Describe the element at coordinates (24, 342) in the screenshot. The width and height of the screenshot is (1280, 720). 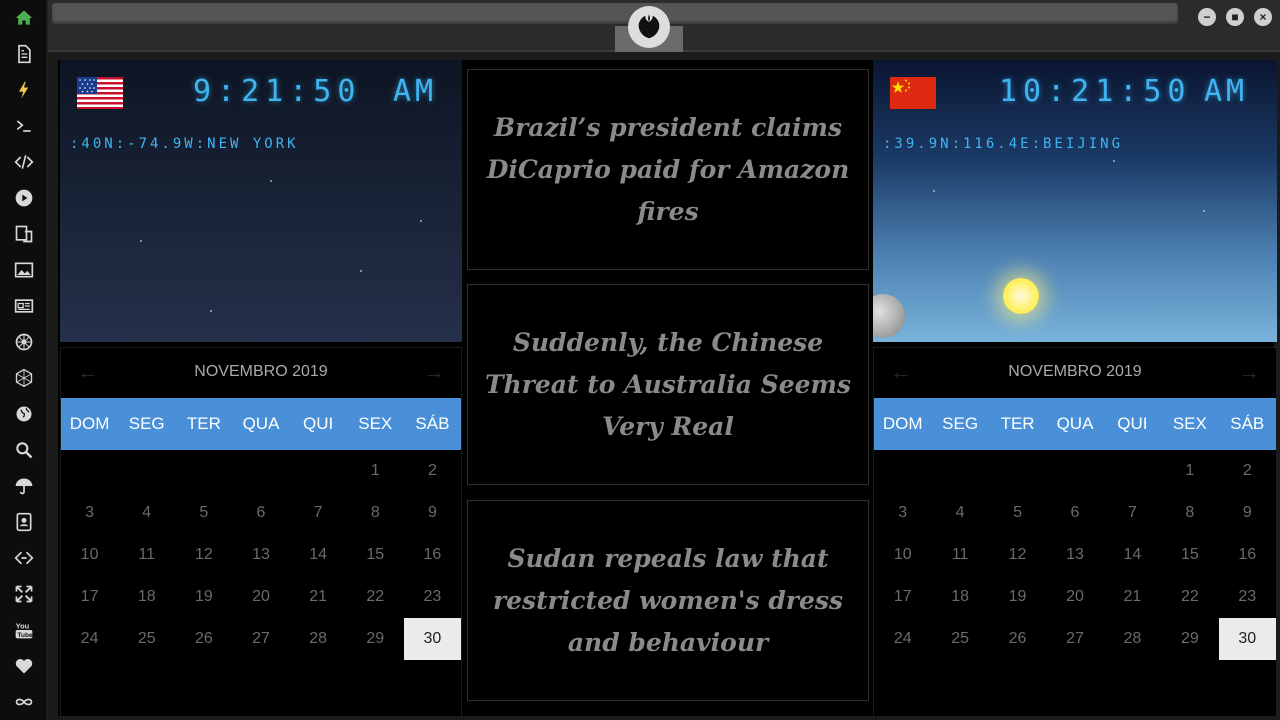
I see `empire-icon` at that location.